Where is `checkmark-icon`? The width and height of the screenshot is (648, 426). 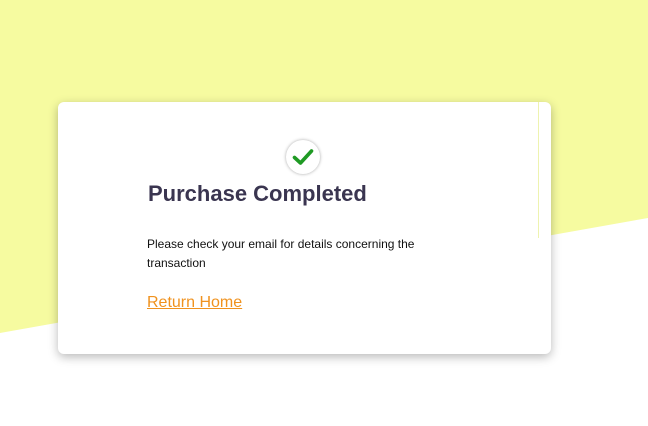 checkmark-icon is located at coordinates (303, 157).